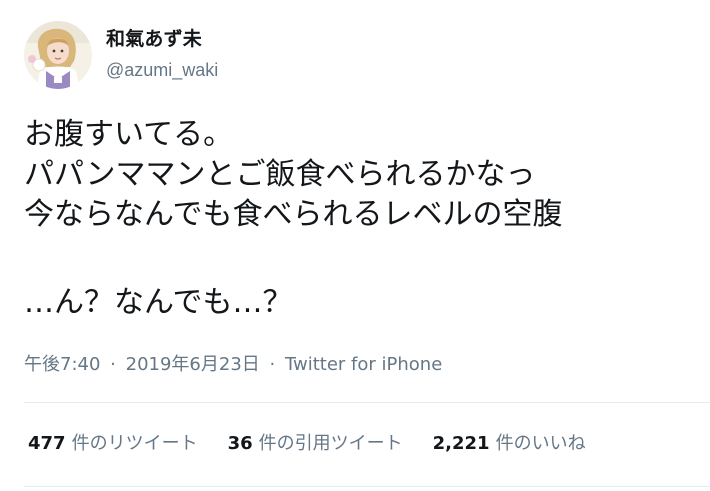 This screenshot has width=710, height=491. I want to click on tweet-line: 今ならなんでも食べられるレベルの空腹, so click(293, 214).